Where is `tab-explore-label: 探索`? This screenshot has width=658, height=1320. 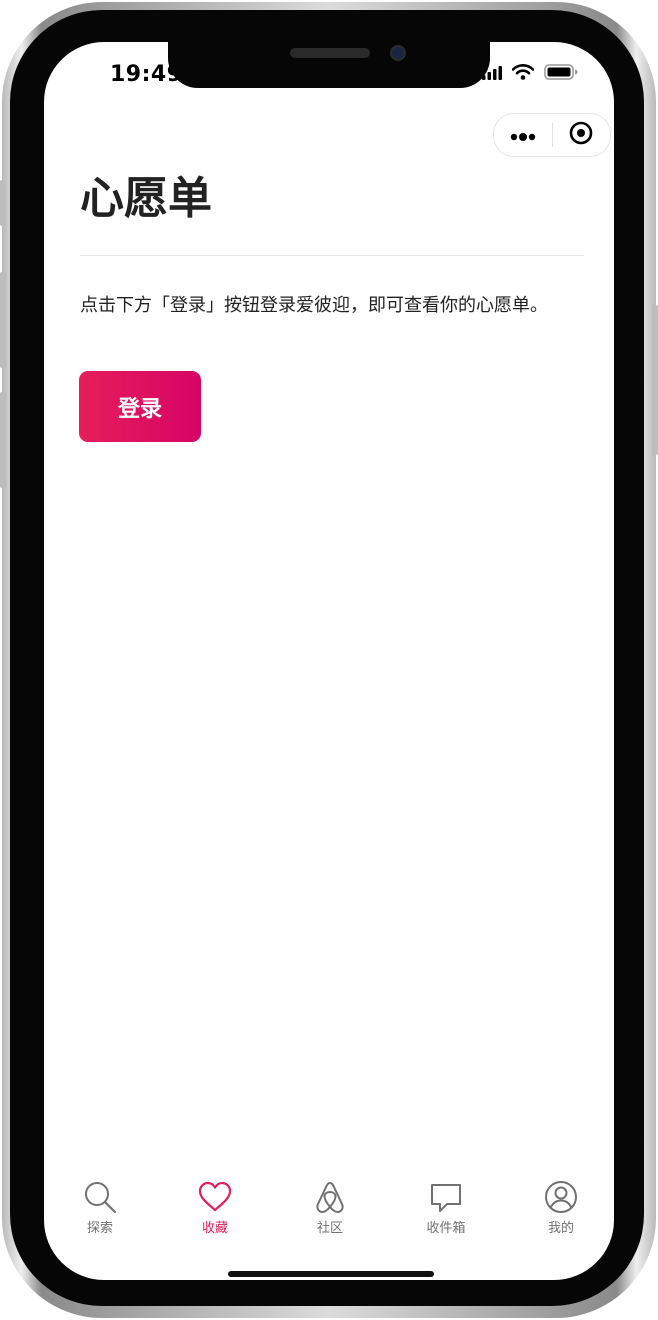 tab-explore-label: 探索 is located at coordinates (99, 1228).